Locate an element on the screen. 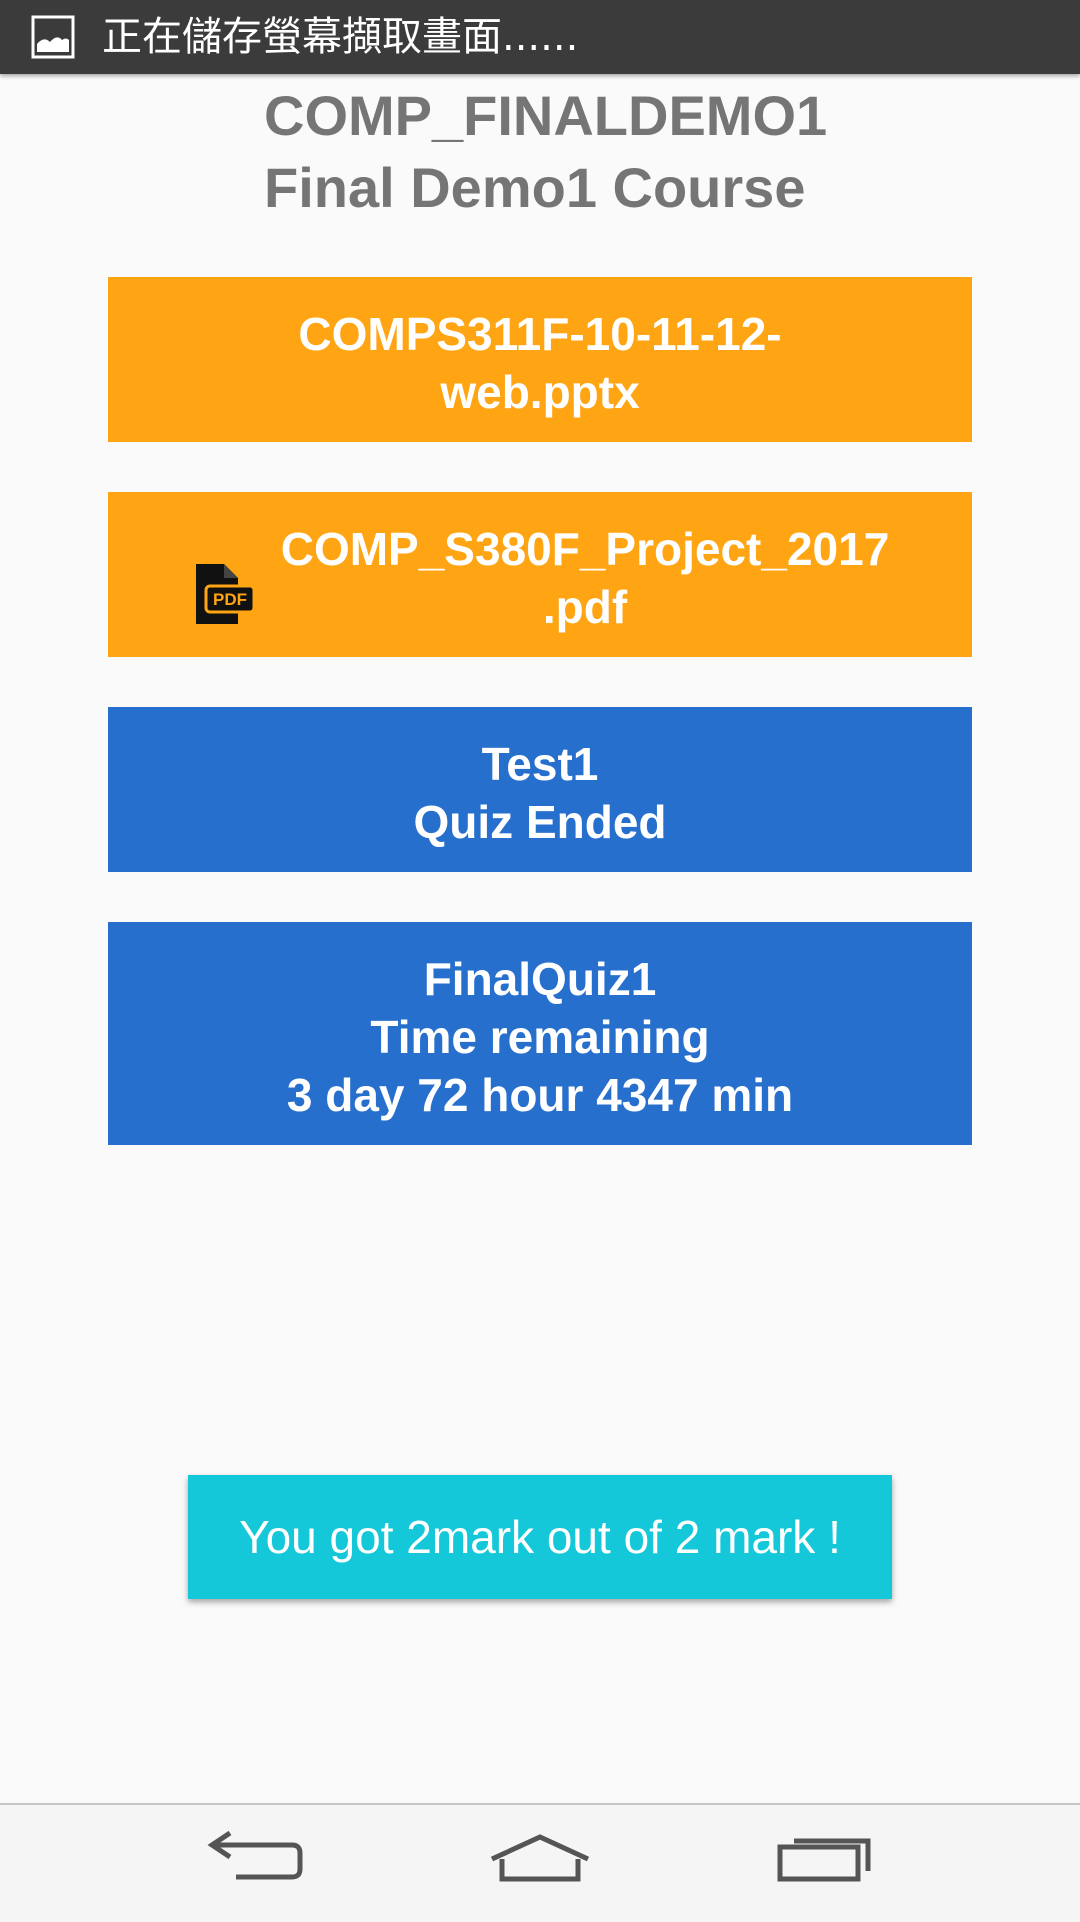 This screenshot has height=1922, width=1080. file-item-pdf: PDF COMP_S380F_Project_2017 .pdf is located at coordinates (540, 574).